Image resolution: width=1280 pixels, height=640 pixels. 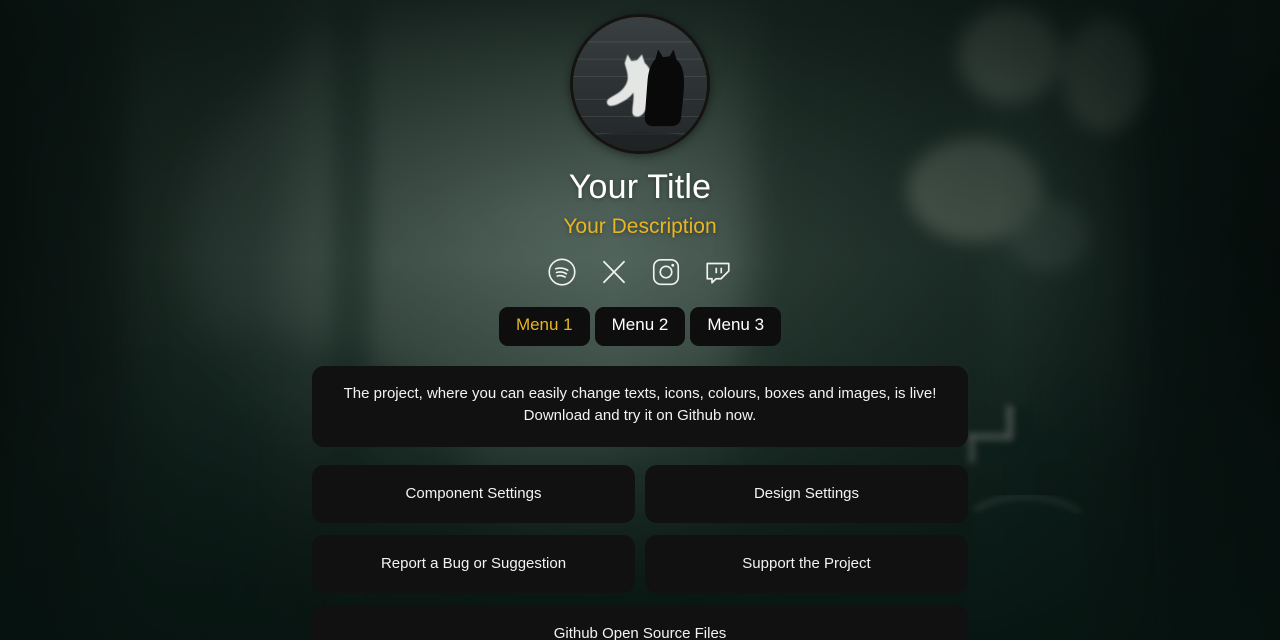 What do you see at coordinates (562, 272) in the screenshot?
I see `spotify-icon` at bounding box center [562, 272].